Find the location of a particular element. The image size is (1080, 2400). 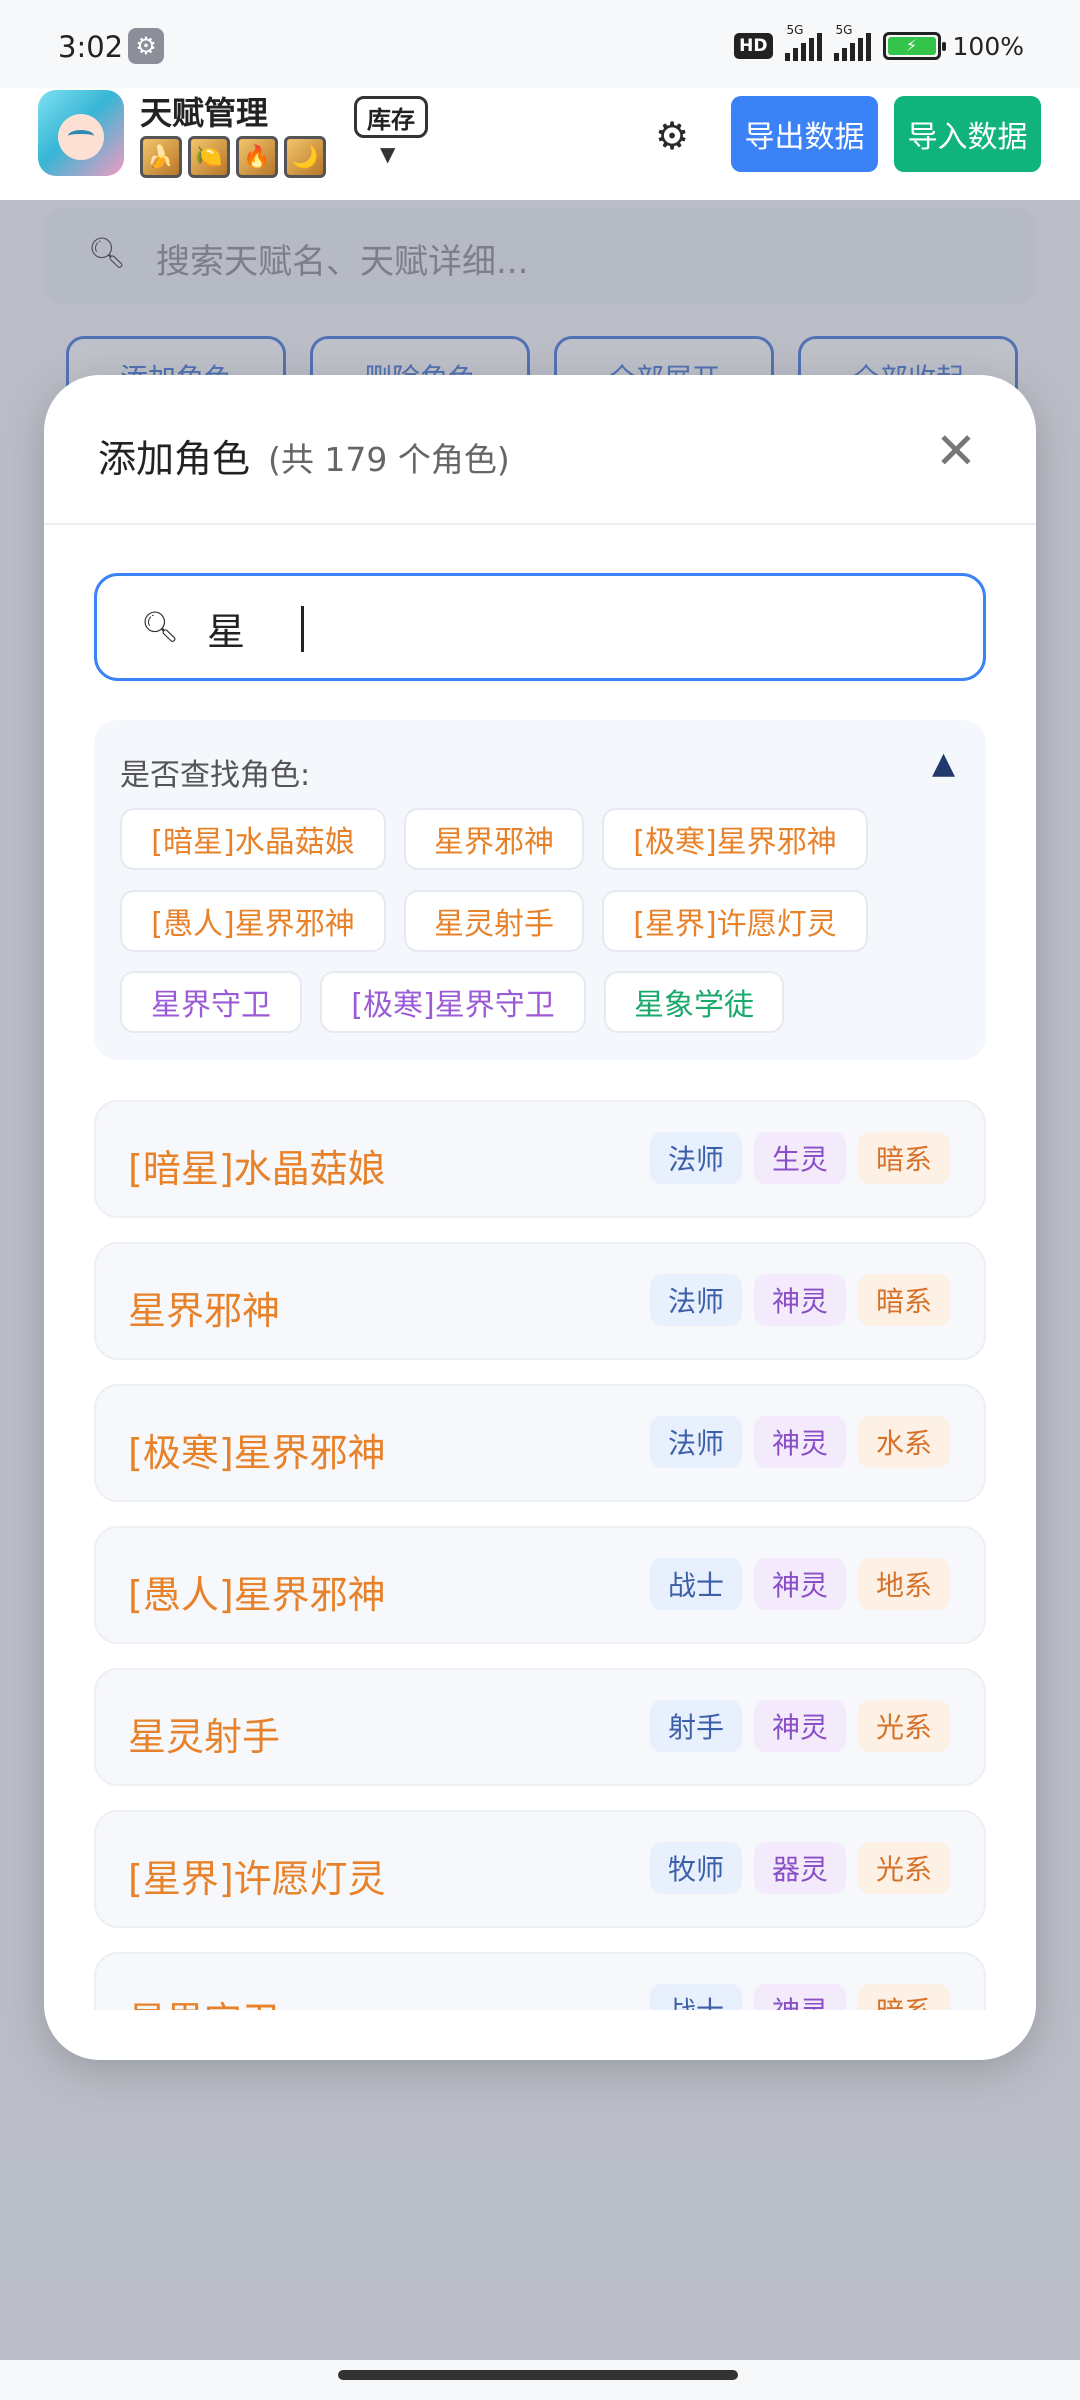

suggestion-chip: [愚人]星界邪神 is located at coordinates (253, 921).